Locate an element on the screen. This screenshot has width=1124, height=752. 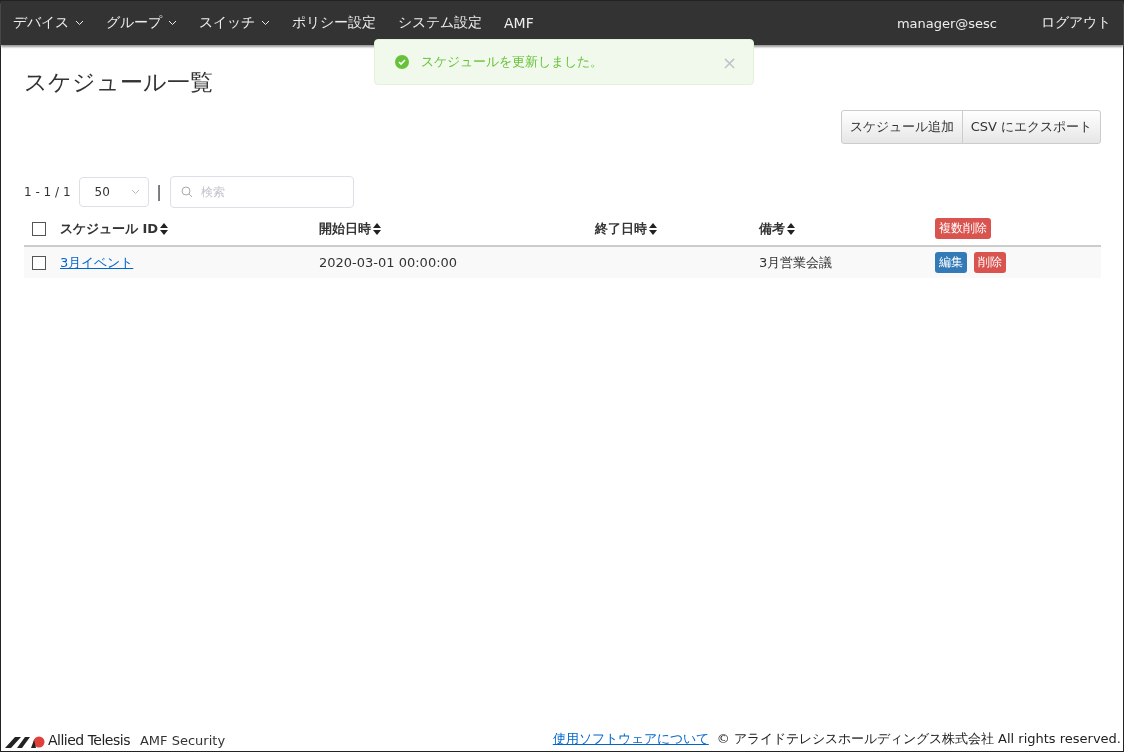
bulk-delete-button: 複数削除 is located at coordinates (963, 228).